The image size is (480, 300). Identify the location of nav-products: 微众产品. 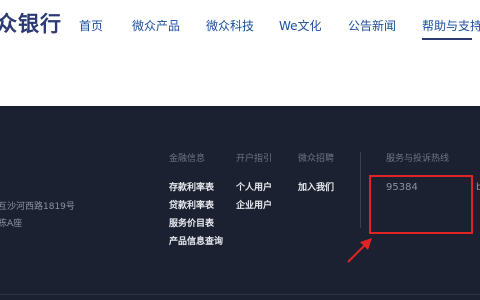
(156, 26).